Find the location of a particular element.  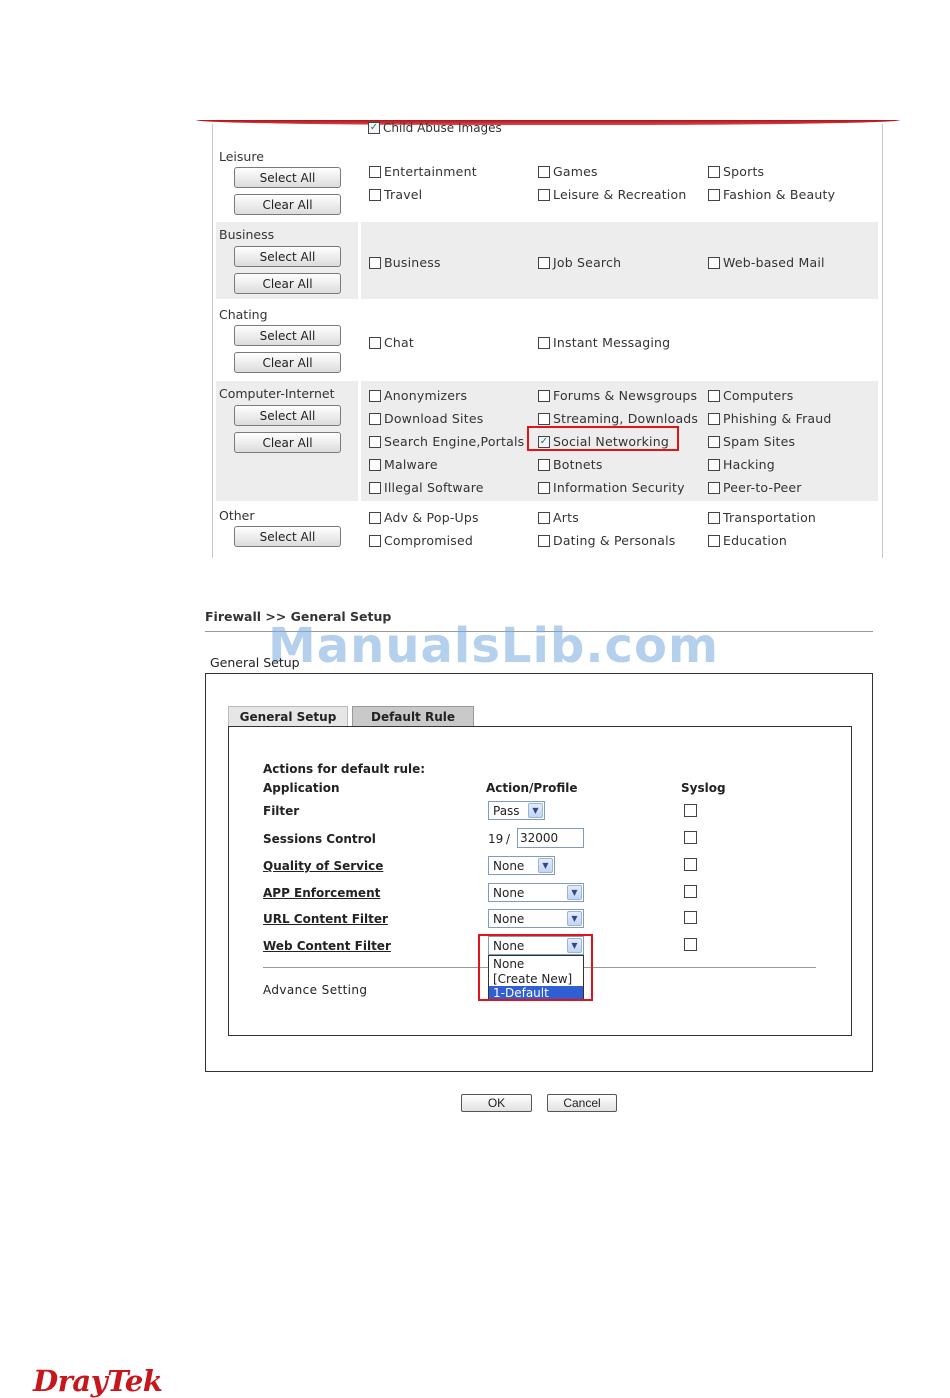

option-phishing-fraud: Phishing & Fraud is located at coordinates (770, 418).